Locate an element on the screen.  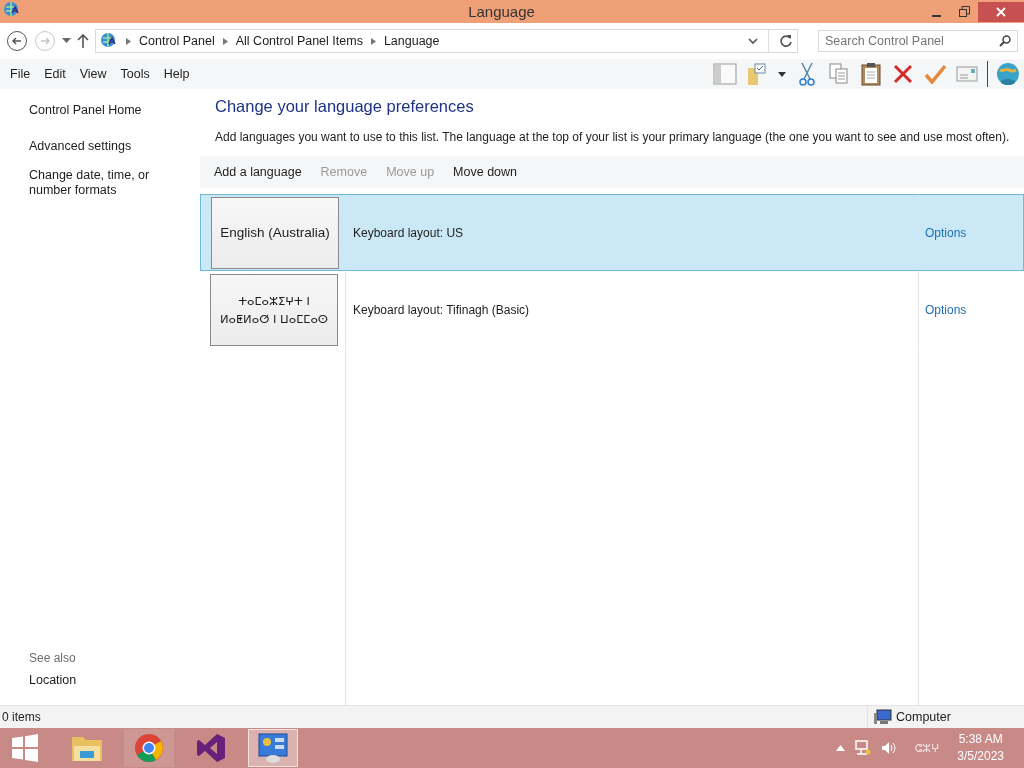
restore-icon is located at coordinates (964, 11).